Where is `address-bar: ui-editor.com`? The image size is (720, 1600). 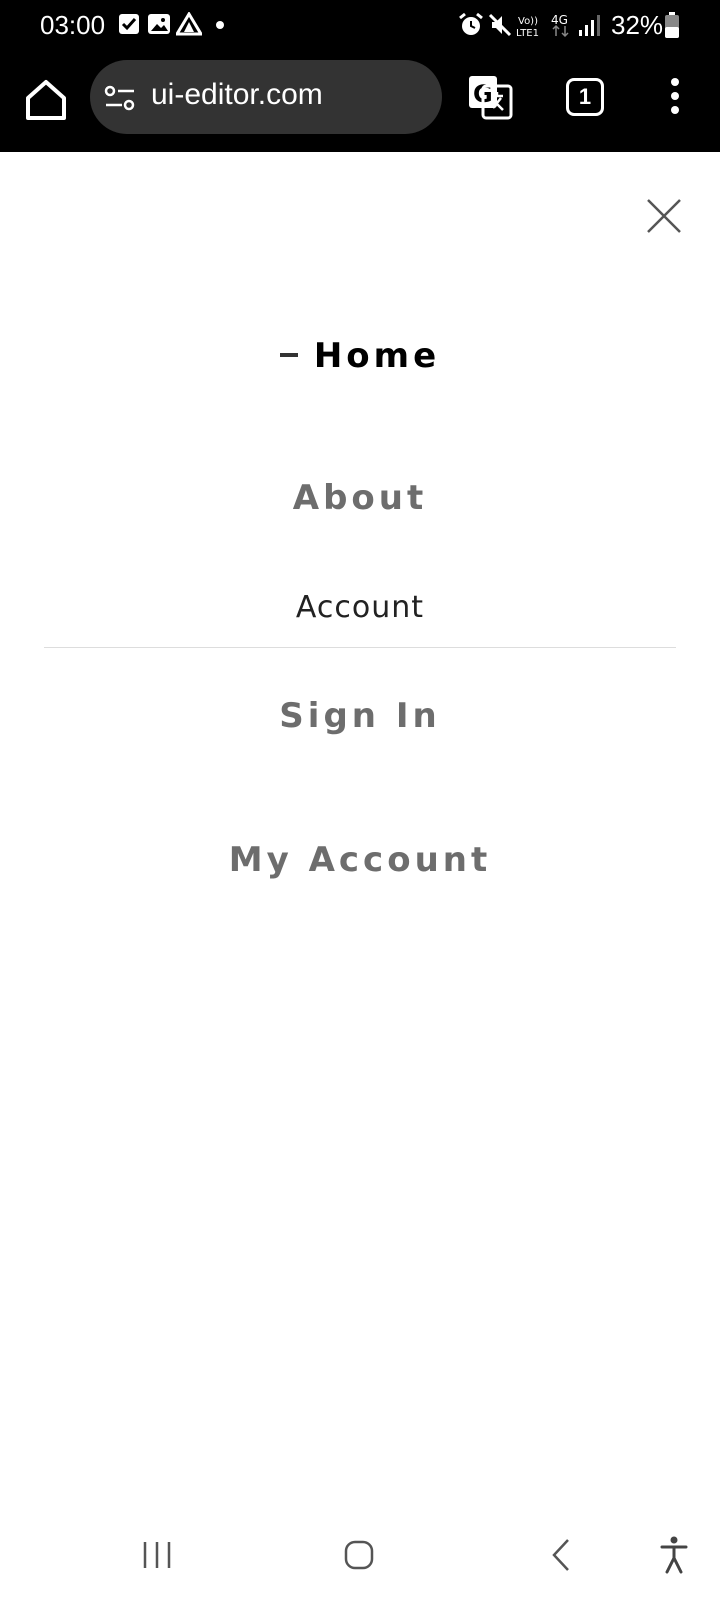 address-bar: ui-editor.com is located at coordinates (266, 97).